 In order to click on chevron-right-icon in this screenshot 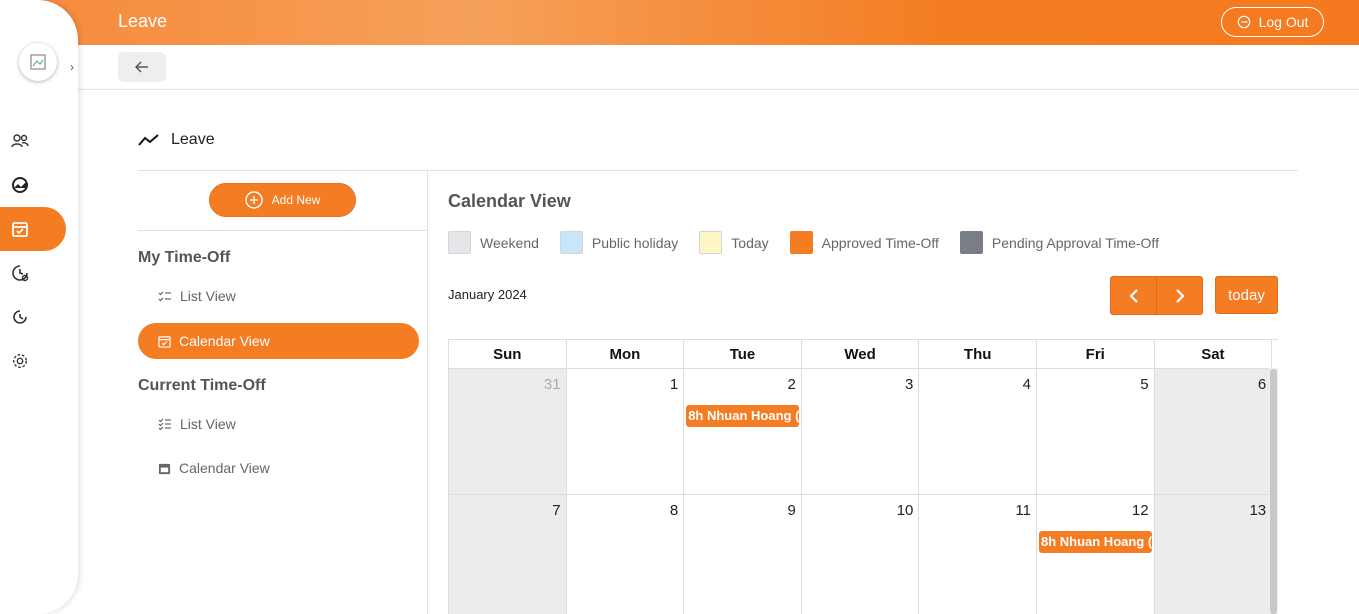, I will do `click(1180, 295)`.